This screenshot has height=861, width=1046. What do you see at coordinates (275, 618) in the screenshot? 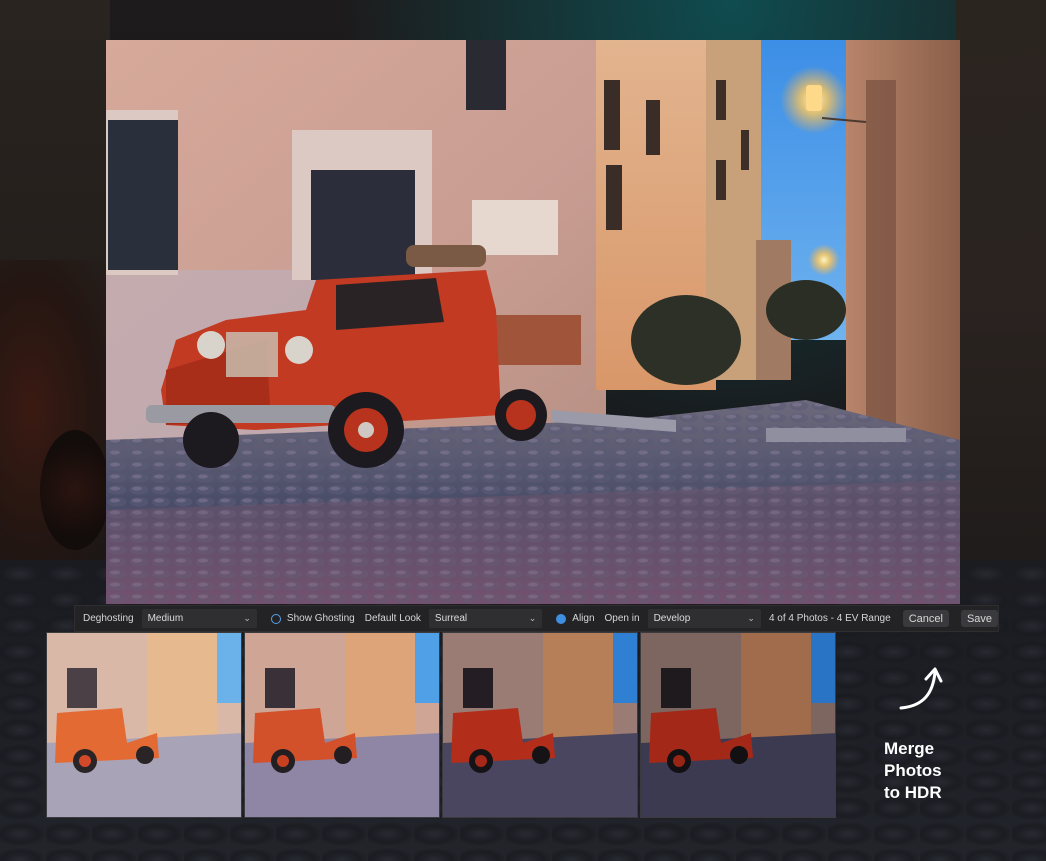
I see `show-ghosting-radio` at bounding box center [275, 618].